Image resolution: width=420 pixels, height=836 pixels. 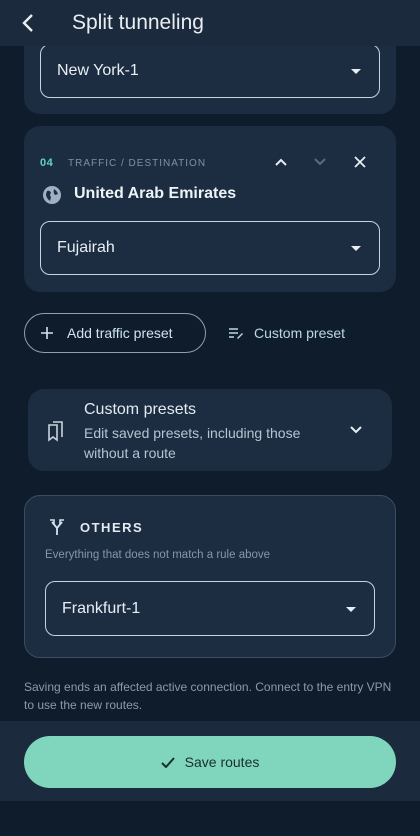 I want to click on move-down-icon, so click(x=320, y=162).